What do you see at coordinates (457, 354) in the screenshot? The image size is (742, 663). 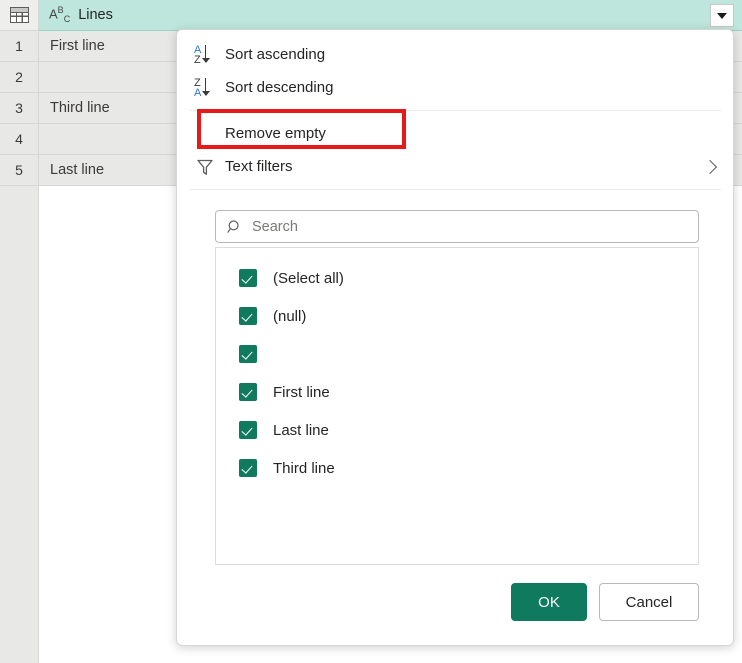 I see `list-item` at bounding box center [457, 354].